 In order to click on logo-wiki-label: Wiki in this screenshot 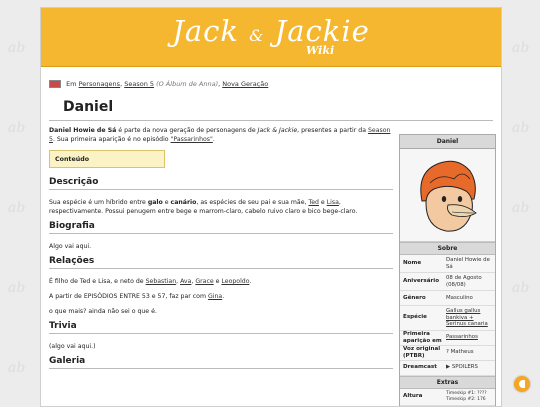, I will do `click(320, 50)`.